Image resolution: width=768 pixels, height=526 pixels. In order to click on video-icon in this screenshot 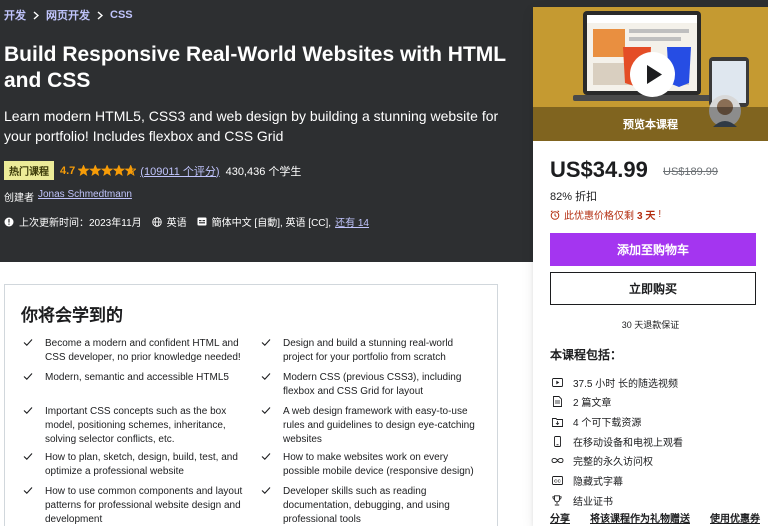, I will do `click(557, 382)`.